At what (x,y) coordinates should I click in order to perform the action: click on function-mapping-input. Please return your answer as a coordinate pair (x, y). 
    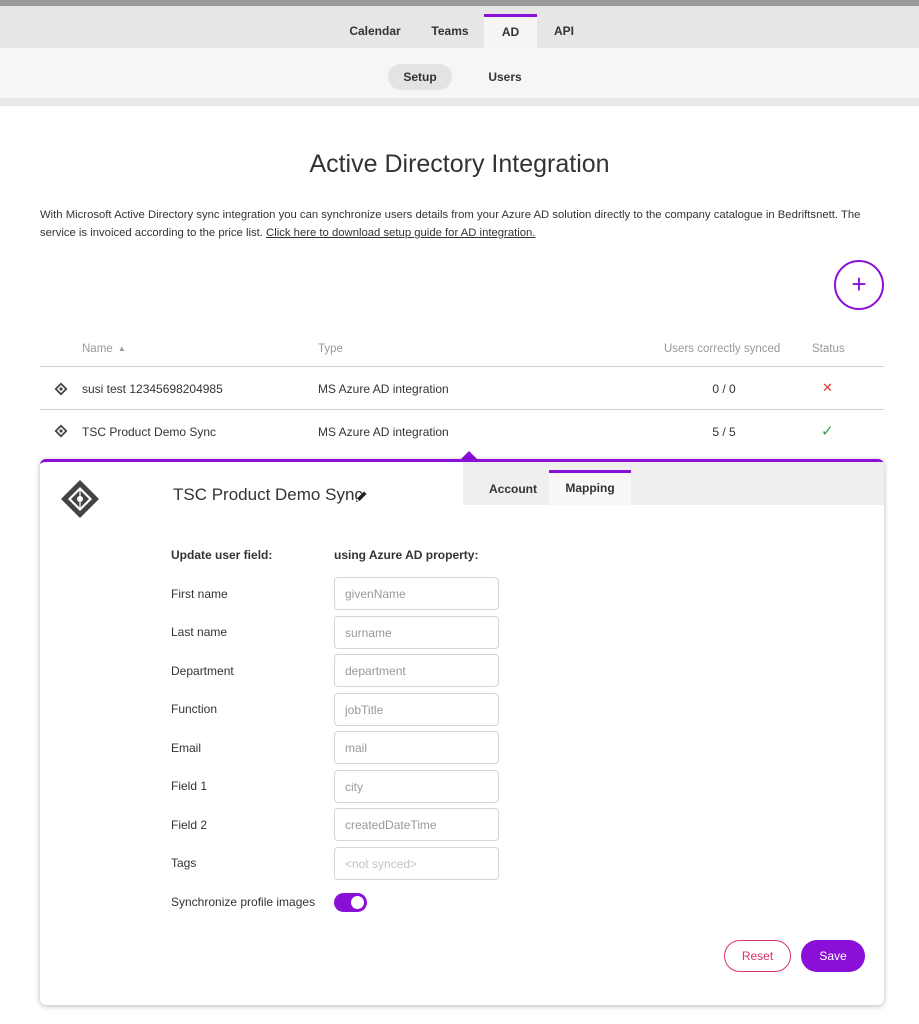
    Looking at the image, I should click on (416, 709).